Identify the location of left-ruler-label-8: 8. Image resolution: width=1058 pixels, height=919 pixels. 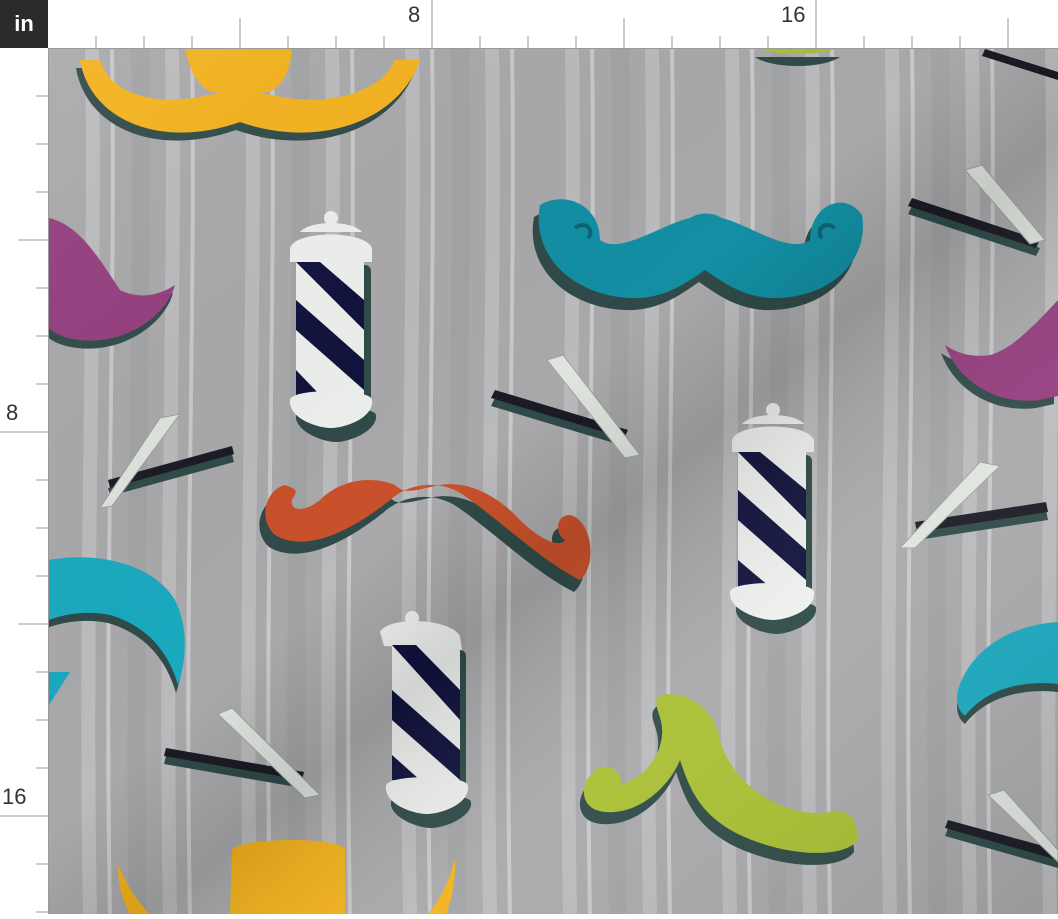
(12, 412).